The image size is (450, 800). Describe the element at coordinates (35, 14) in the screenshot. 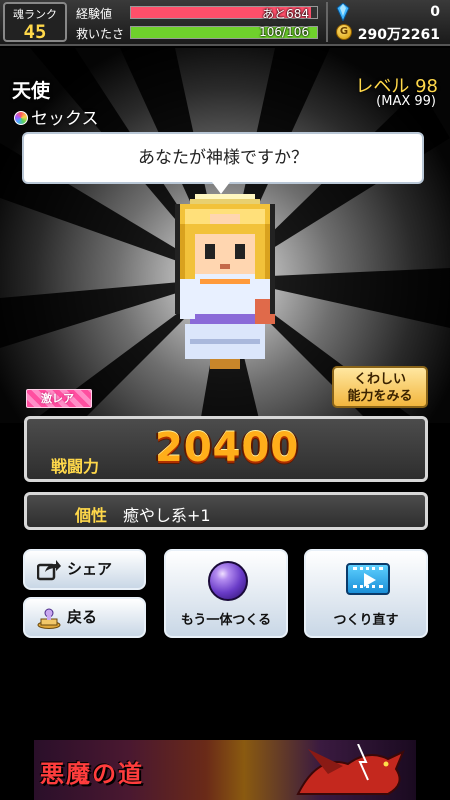

I see `soul-rank-label: 魂ランク` at that location.